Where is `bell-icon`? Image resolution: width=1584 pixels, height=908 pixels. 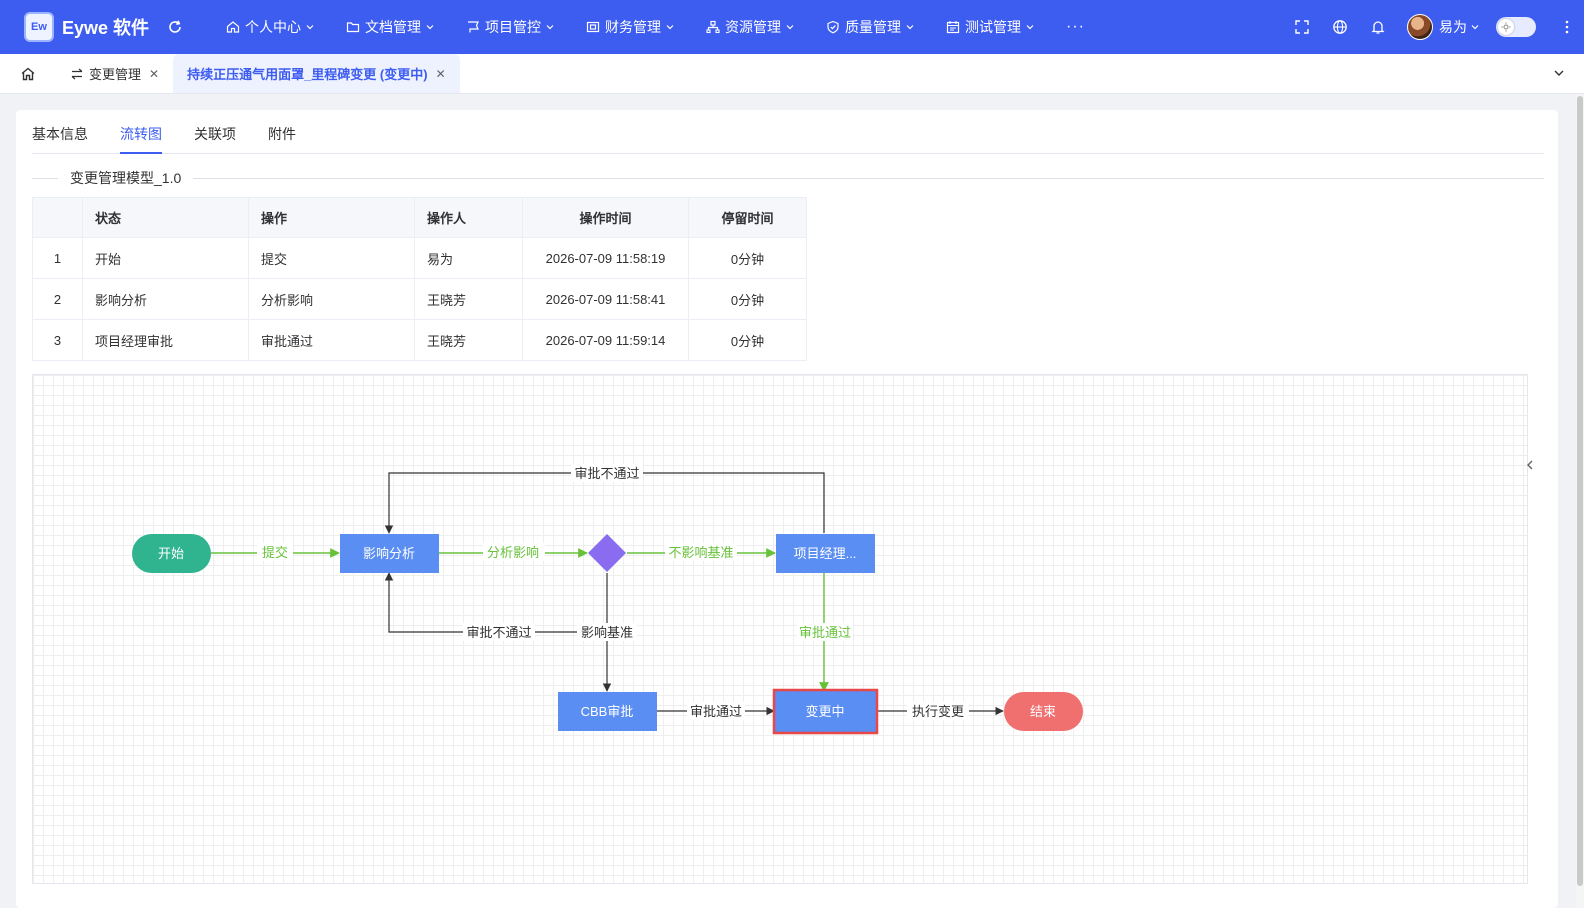
bell-icon is located at coordinates (1378, 27).